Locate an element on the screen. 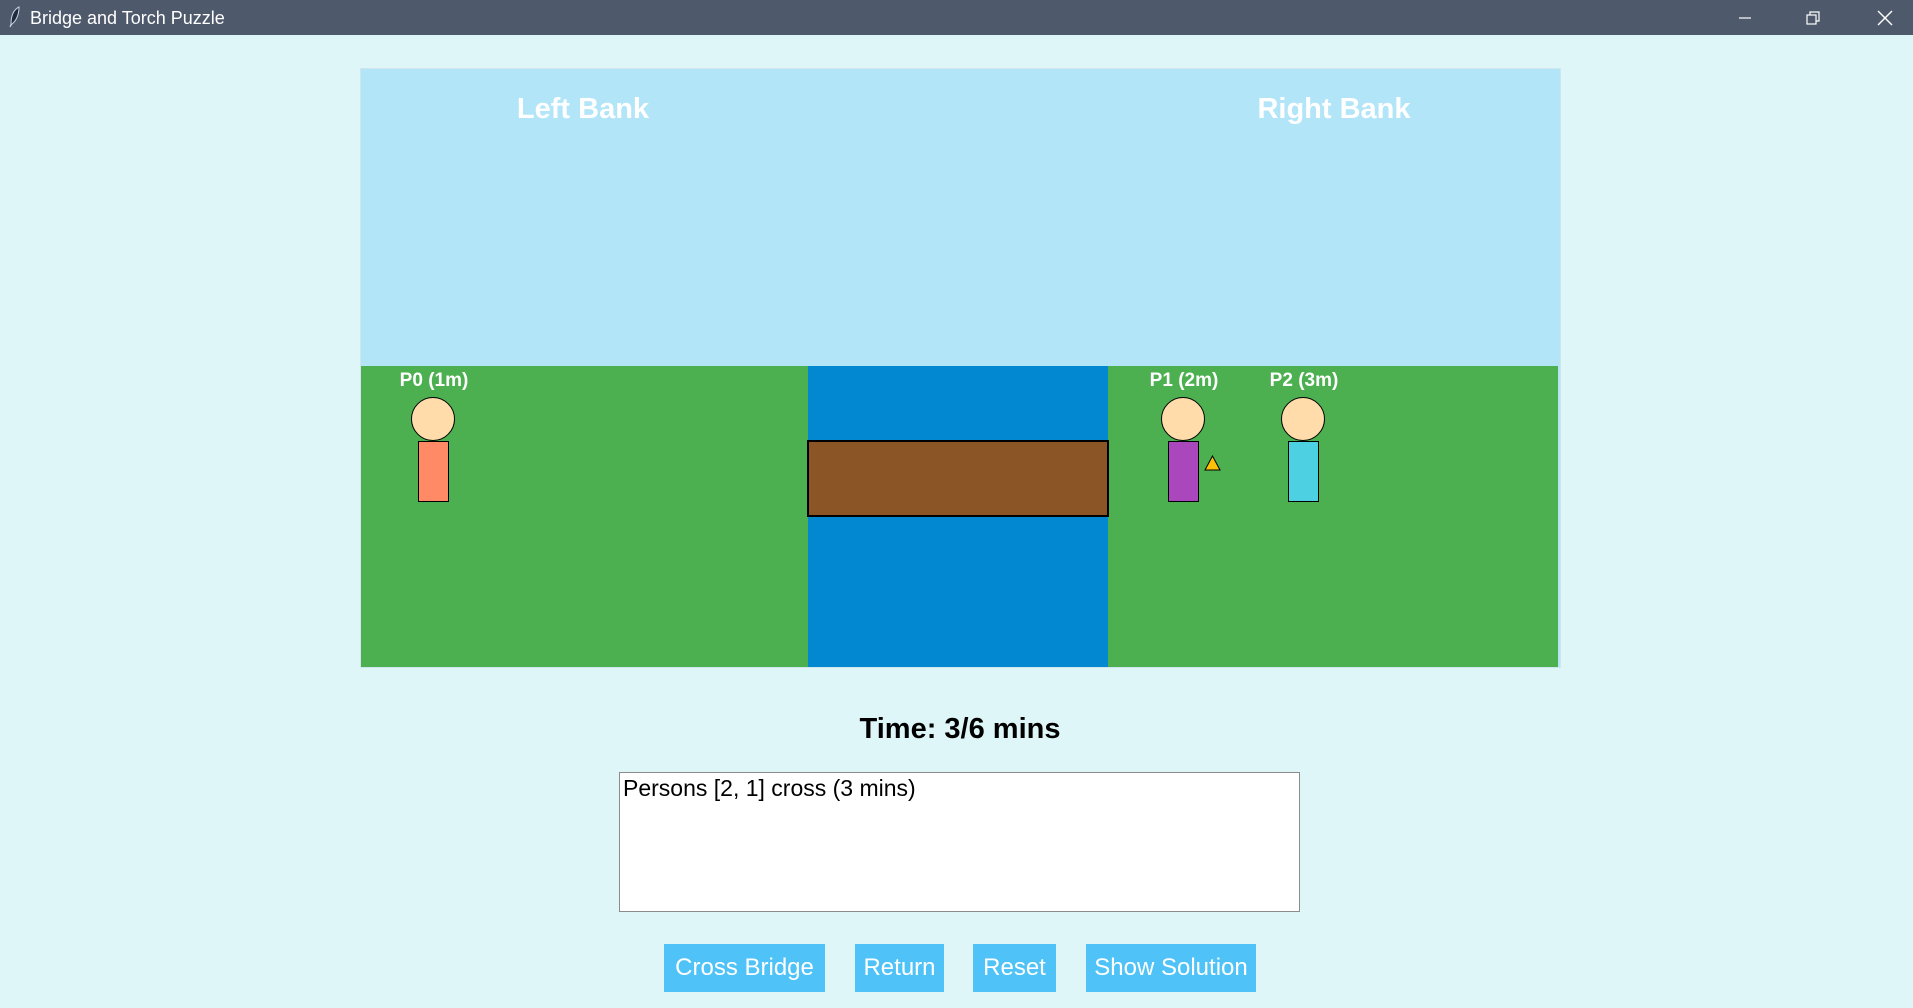 Image resolution: width=1913 pixels, height=1008 pixels. person-label: P1 (2m) is located at coordinates (1184, 380).